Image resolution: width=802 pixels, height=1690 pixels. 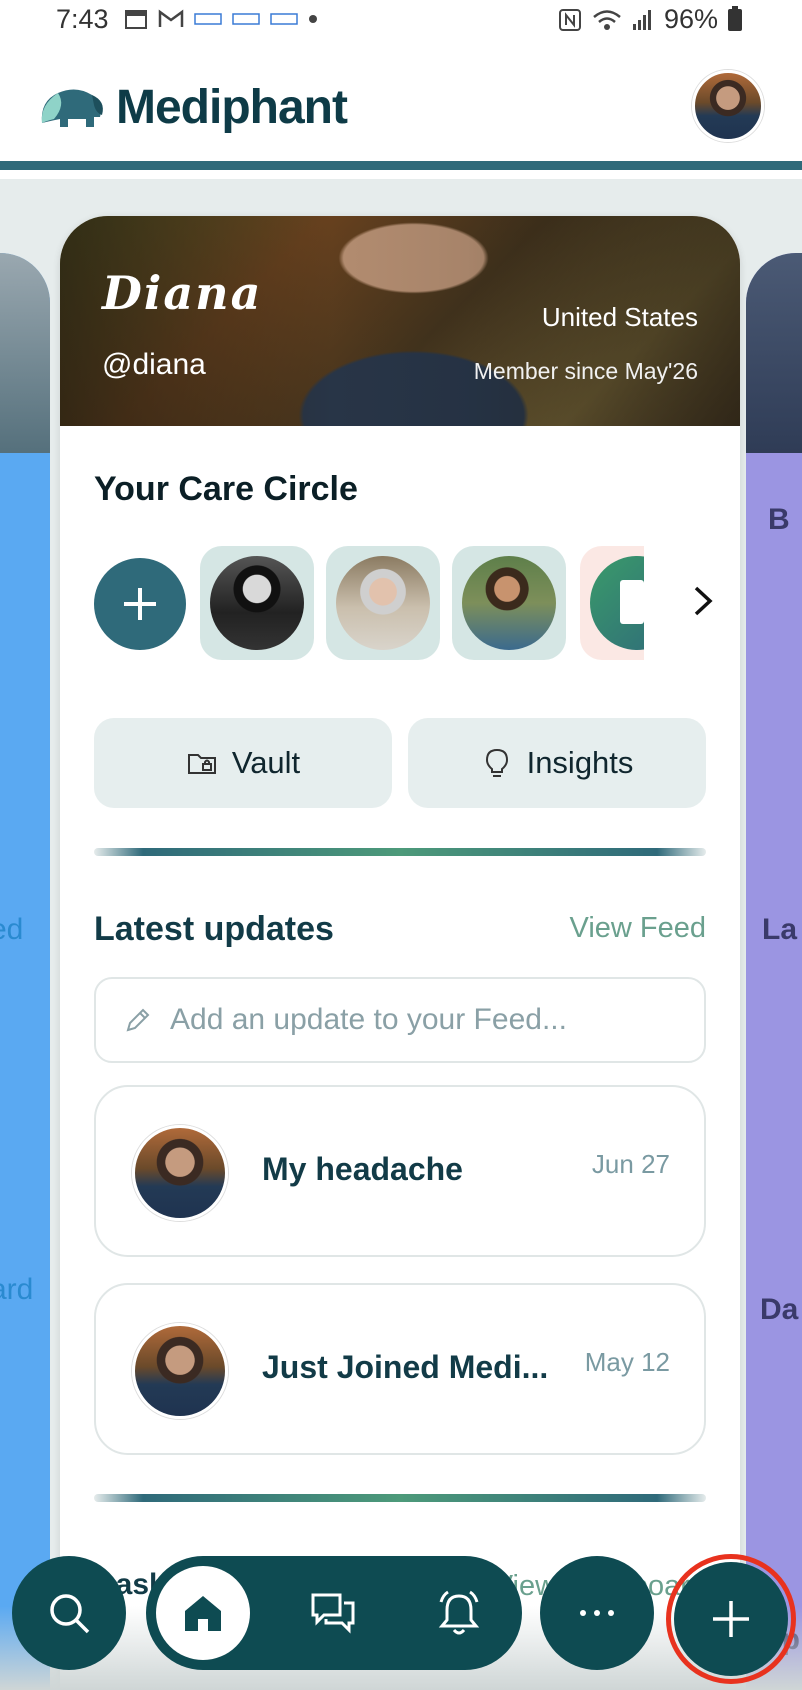 I want to click on status-time: 7:43, so click(x=82, y=19).